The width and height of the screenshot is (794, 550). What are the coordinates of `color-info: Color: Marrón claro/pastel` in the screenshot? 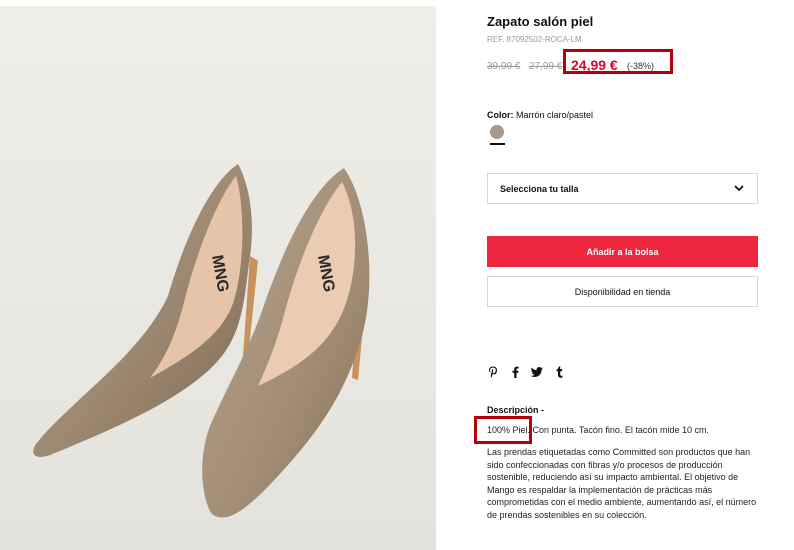 It's located at (540, 115).